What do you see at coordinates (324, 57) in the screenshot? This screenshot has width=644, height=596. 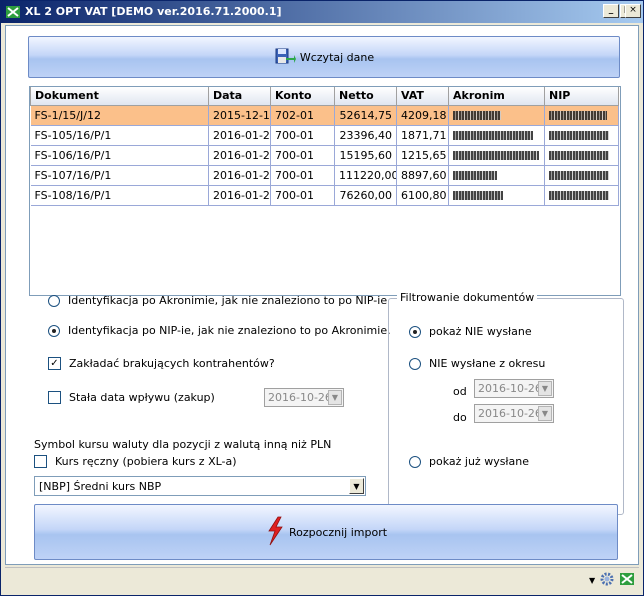 I see `load-data-button: Wczytaj dane` at bounding box center [324, 57].